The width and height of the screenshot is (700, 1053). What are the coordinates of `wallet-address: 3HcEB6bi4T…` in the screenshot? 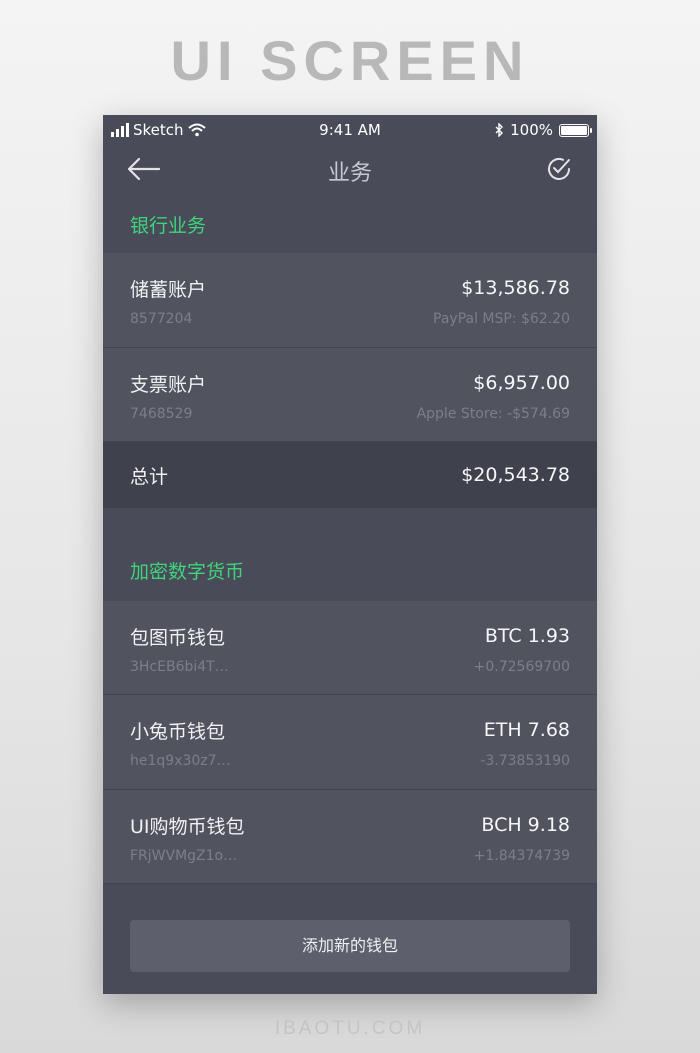 It's located at (179, 667).